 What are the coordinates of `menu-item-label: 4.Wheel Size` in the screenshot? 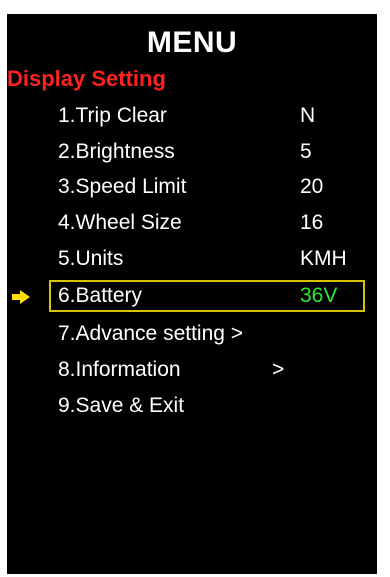 It's located at (120, 222).